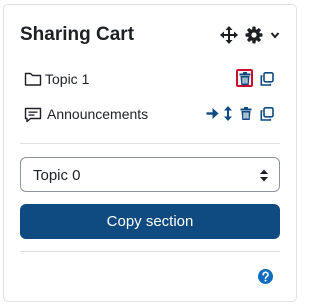 Image resolution: width=320 pixels, height=305 pixels. I want to click on block-header: Sharing Cart, so click(151, 37).